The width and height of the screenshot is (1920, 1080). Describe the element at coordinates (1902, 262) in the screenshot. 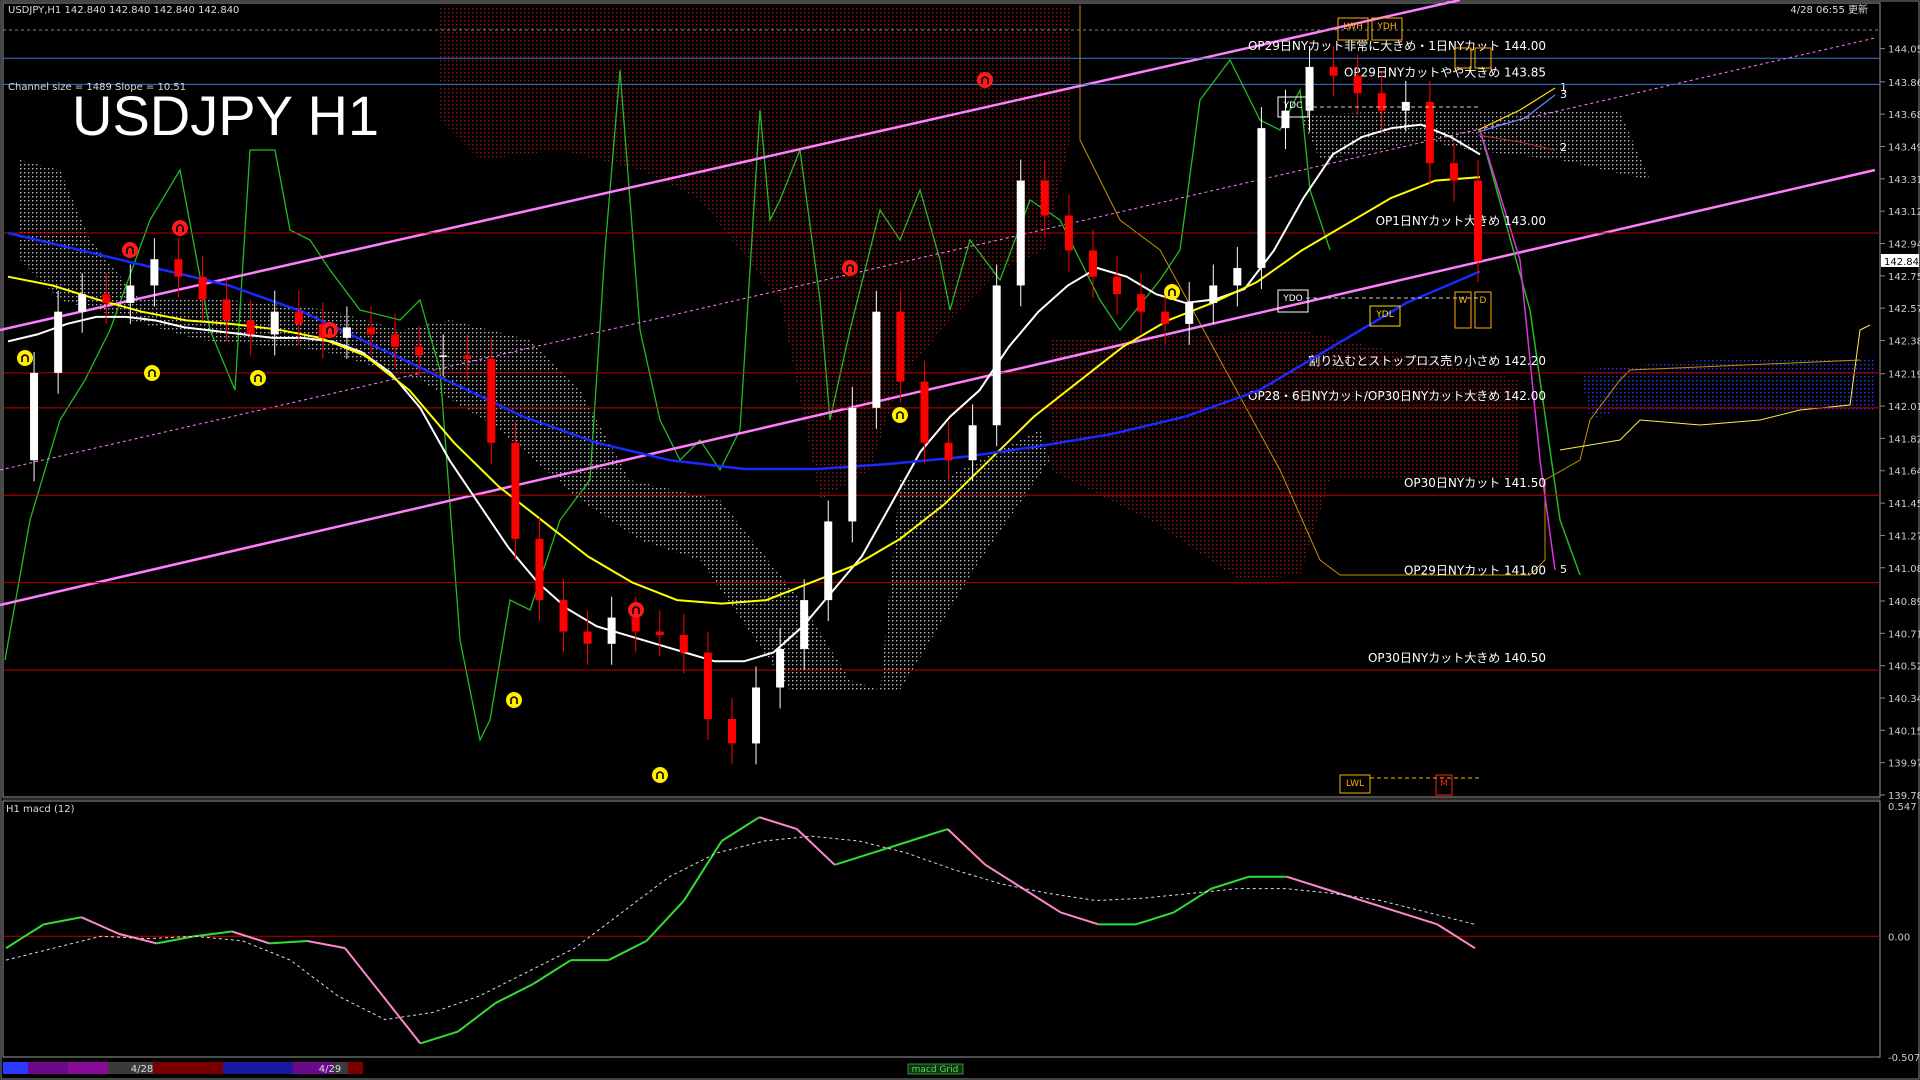

I see `current-price-label: 142.840` at that location.